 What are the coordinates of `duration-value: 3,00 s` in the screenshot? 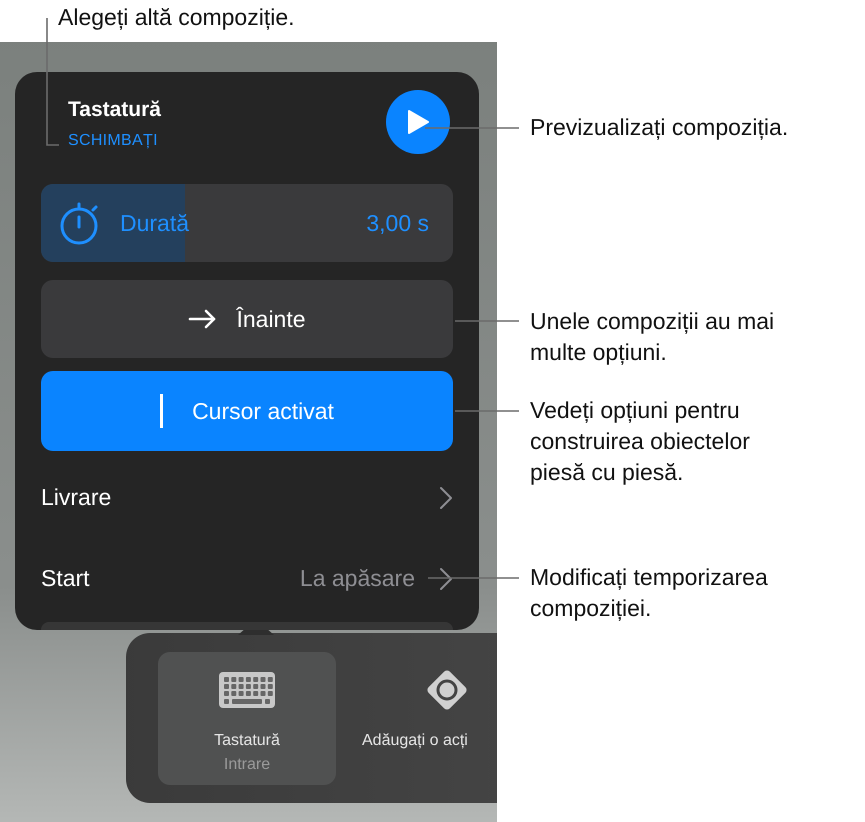 It's located at (397, 223).